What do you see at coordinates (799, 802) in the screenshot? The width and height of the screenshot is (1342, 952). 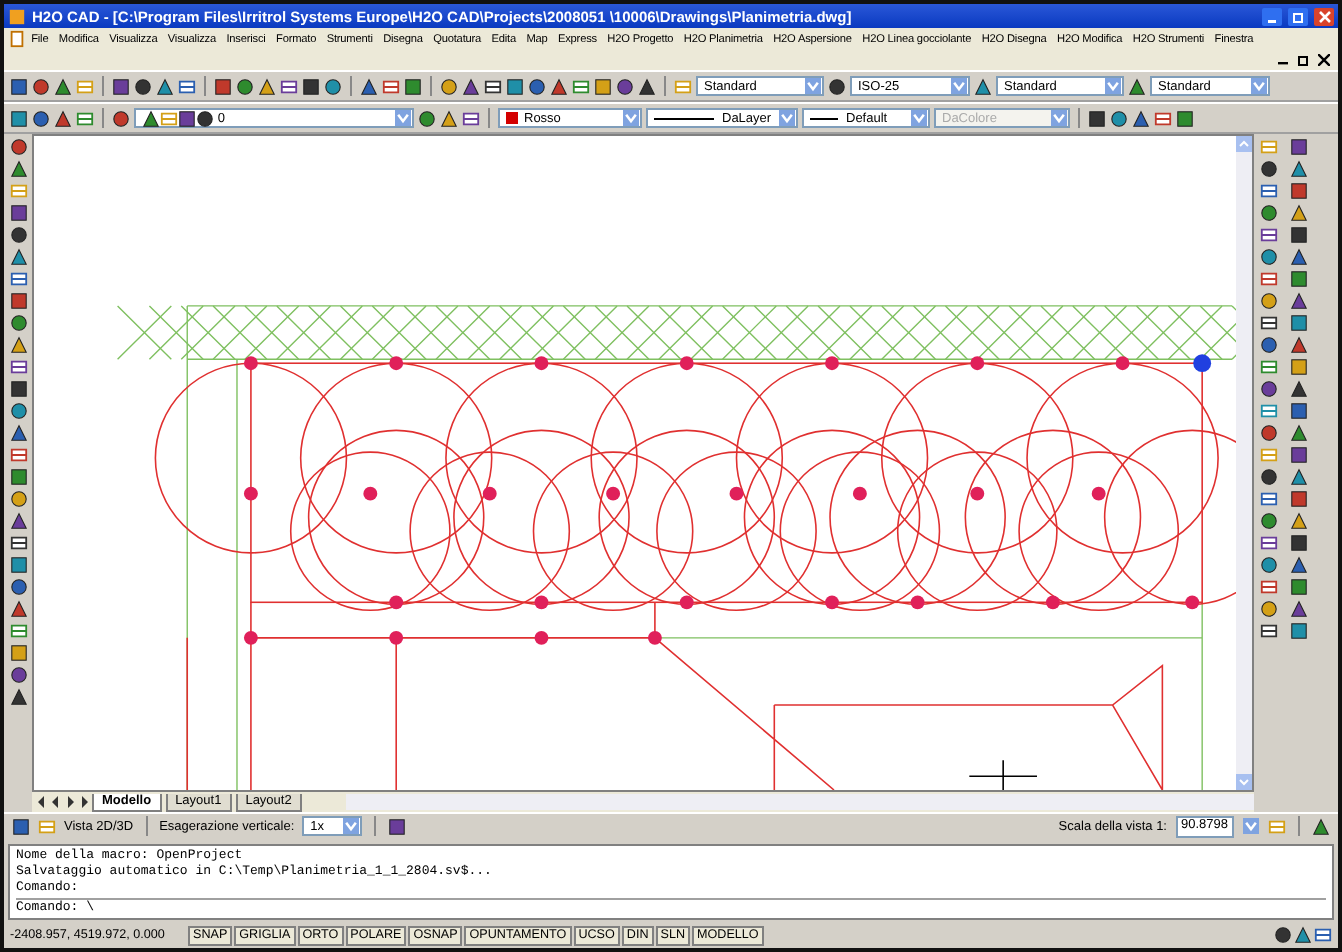 I see `horizontal-scrollbar` at bounding box center [799, 802].